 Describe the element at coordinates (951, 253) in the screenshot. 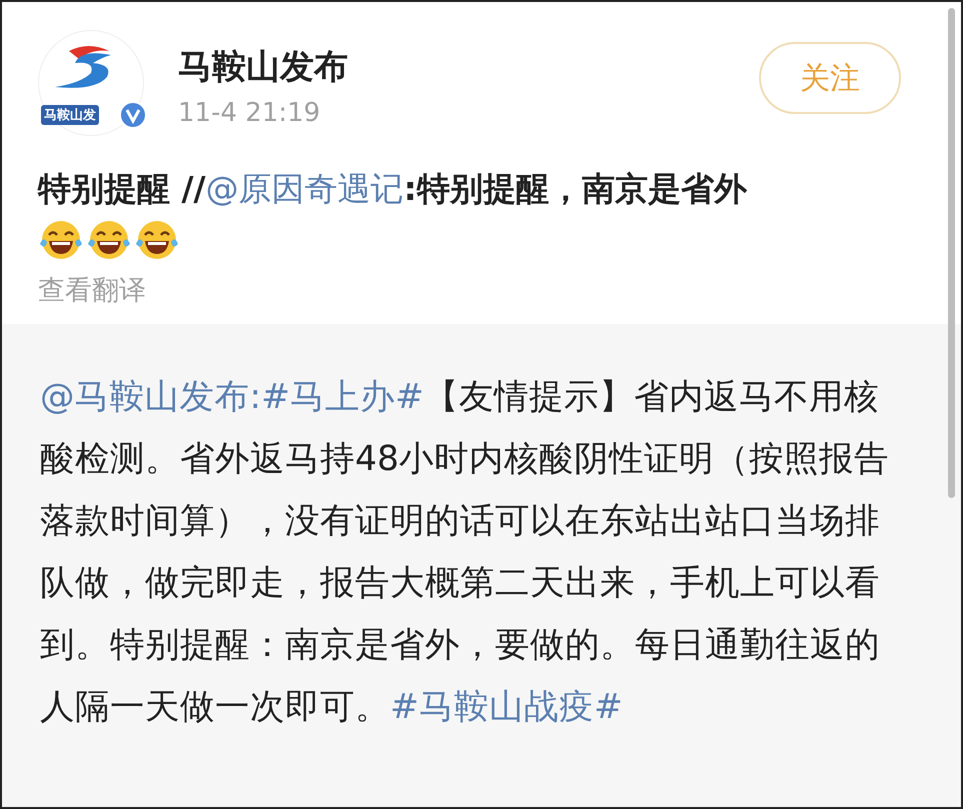

I see `scrollbar` at that location.